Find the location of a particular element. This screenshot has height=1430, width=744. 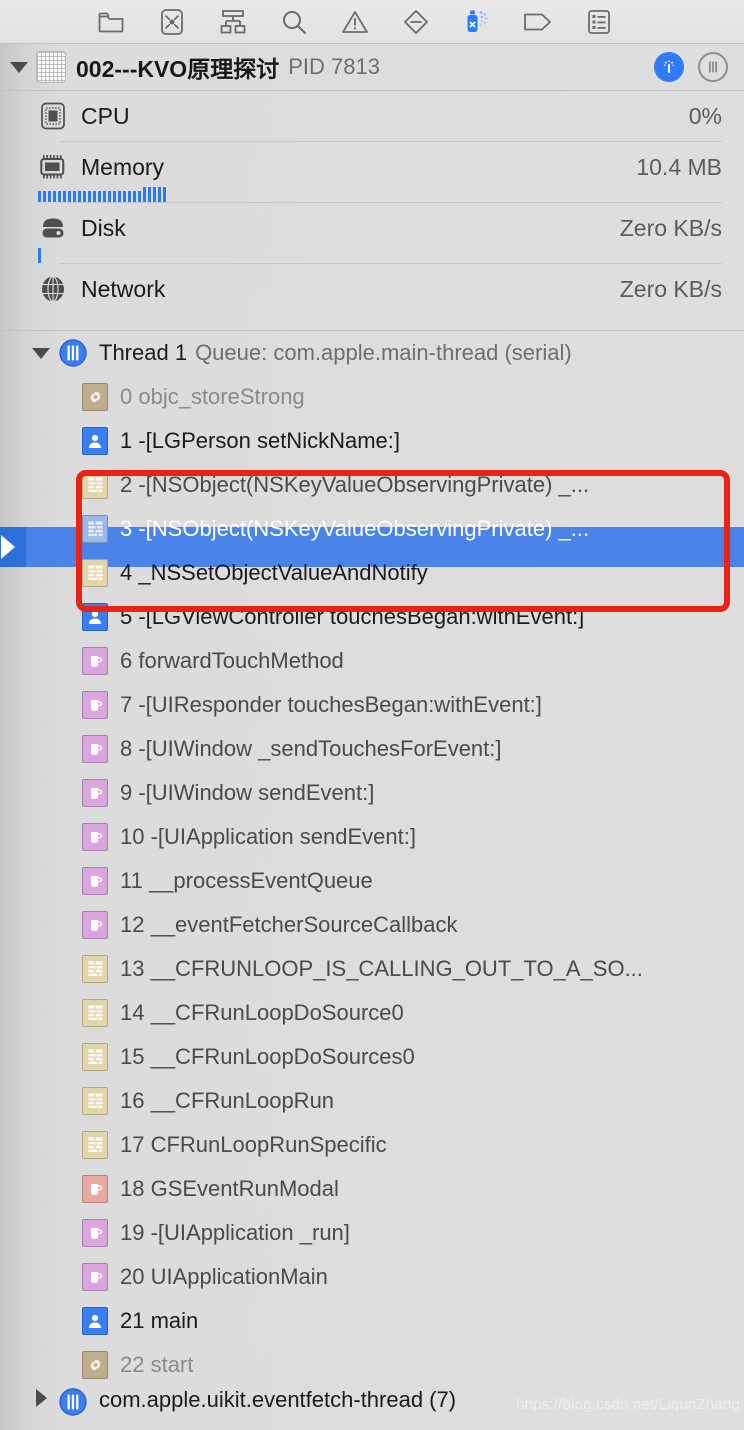

stack-frame-row: 10 -[UIApplication sendEvent:] is located at coordinates (372, 837).